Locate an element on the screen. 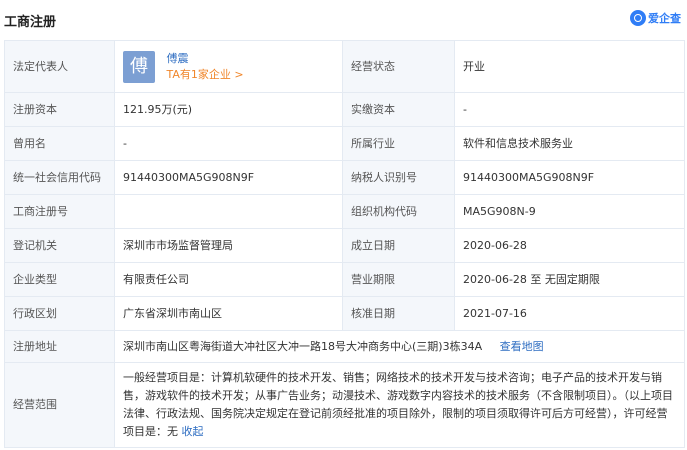 This screenshot has height=450, width=687. row-label: 工商注册号 is located at coordinates (59, 211).